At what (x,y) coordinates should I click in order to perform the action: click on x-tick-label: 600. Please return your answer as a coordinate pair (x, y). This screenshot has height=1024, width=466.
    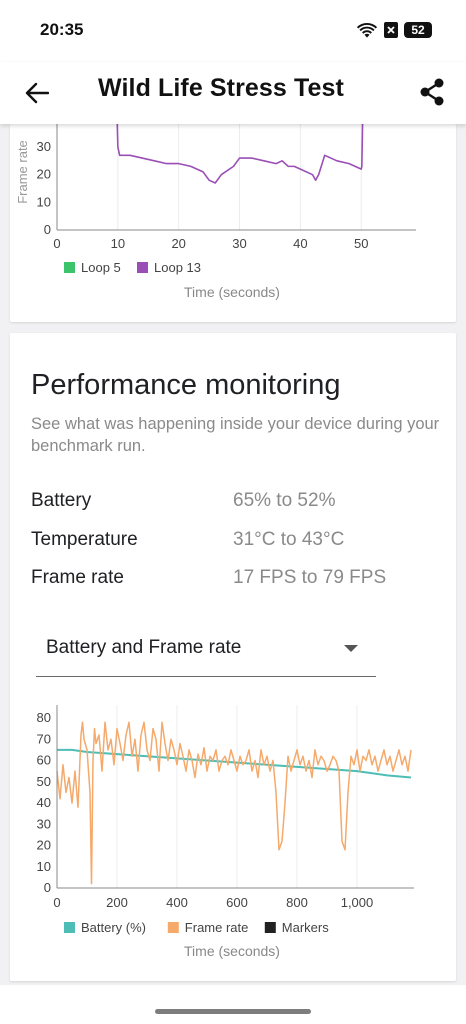
    Looking at the image, I should click on (237, 902).